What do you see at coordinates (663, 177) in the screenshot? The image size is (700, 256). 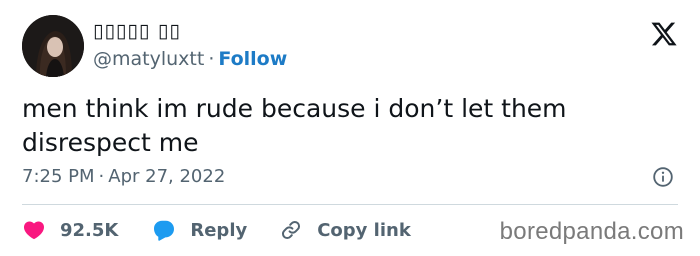 I see `info-icon` at bounding box center [663, 177].